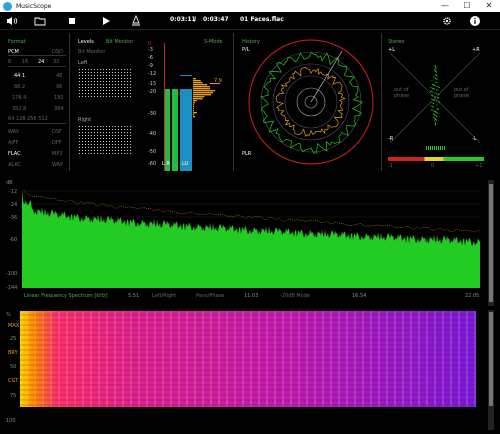  Describe the element at coordinates (106, 21) in the screenshot. I see `play-icon` at that location.